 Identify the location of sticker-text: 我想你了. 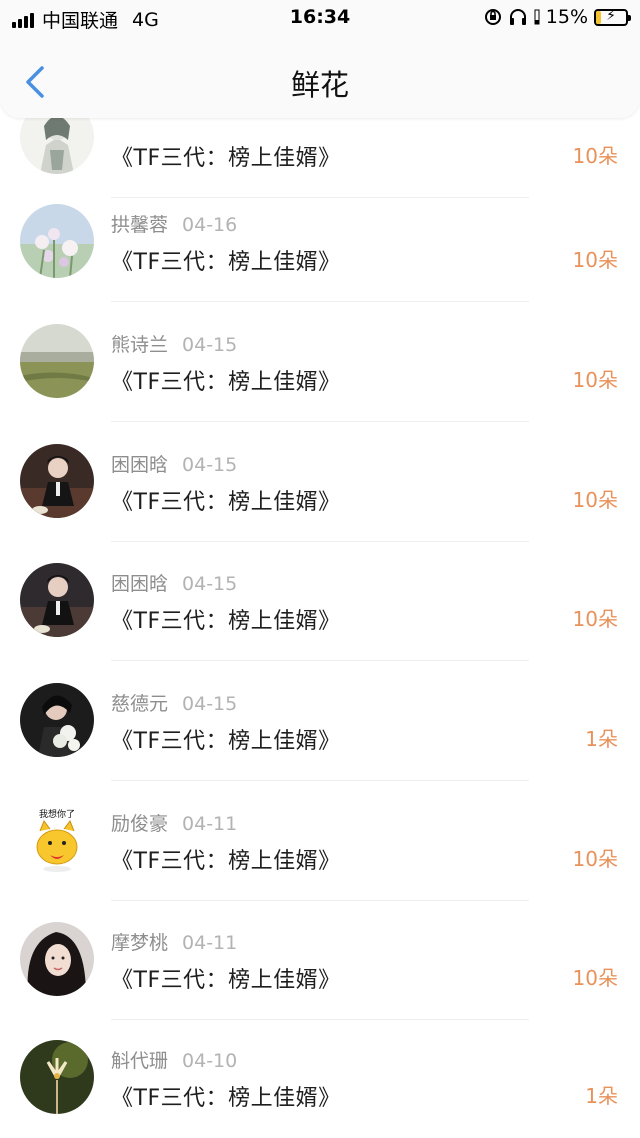
(57, 814).